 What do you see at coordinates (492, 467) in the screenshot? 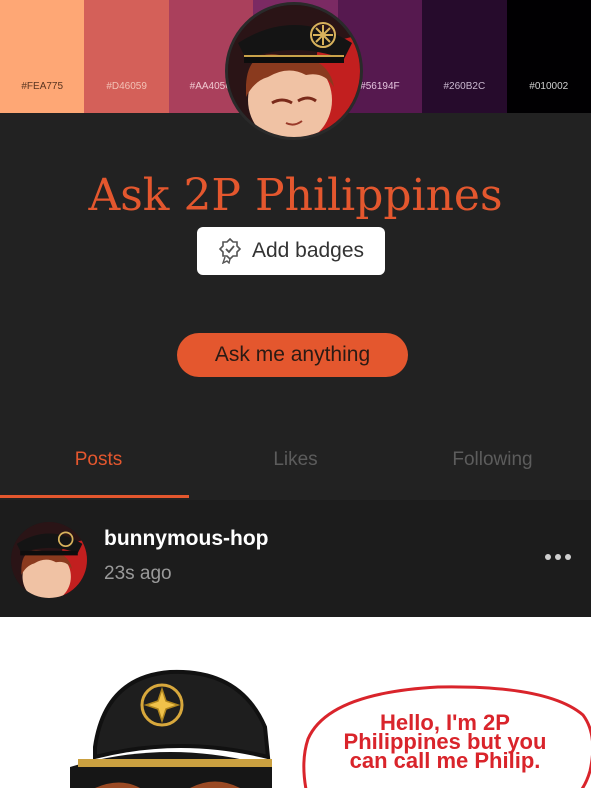
I see `tab-following: Following` at bounding box center [492, 467].